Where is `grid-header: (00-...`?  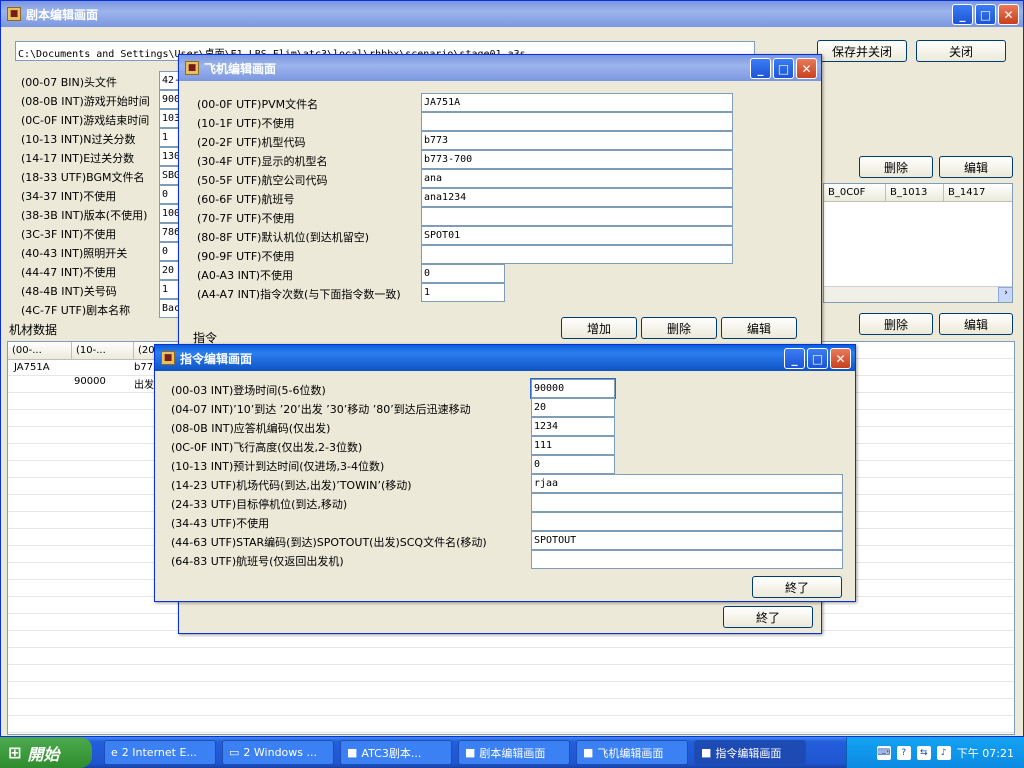 grid-header: (00-... is located at coordinates (40, 351).